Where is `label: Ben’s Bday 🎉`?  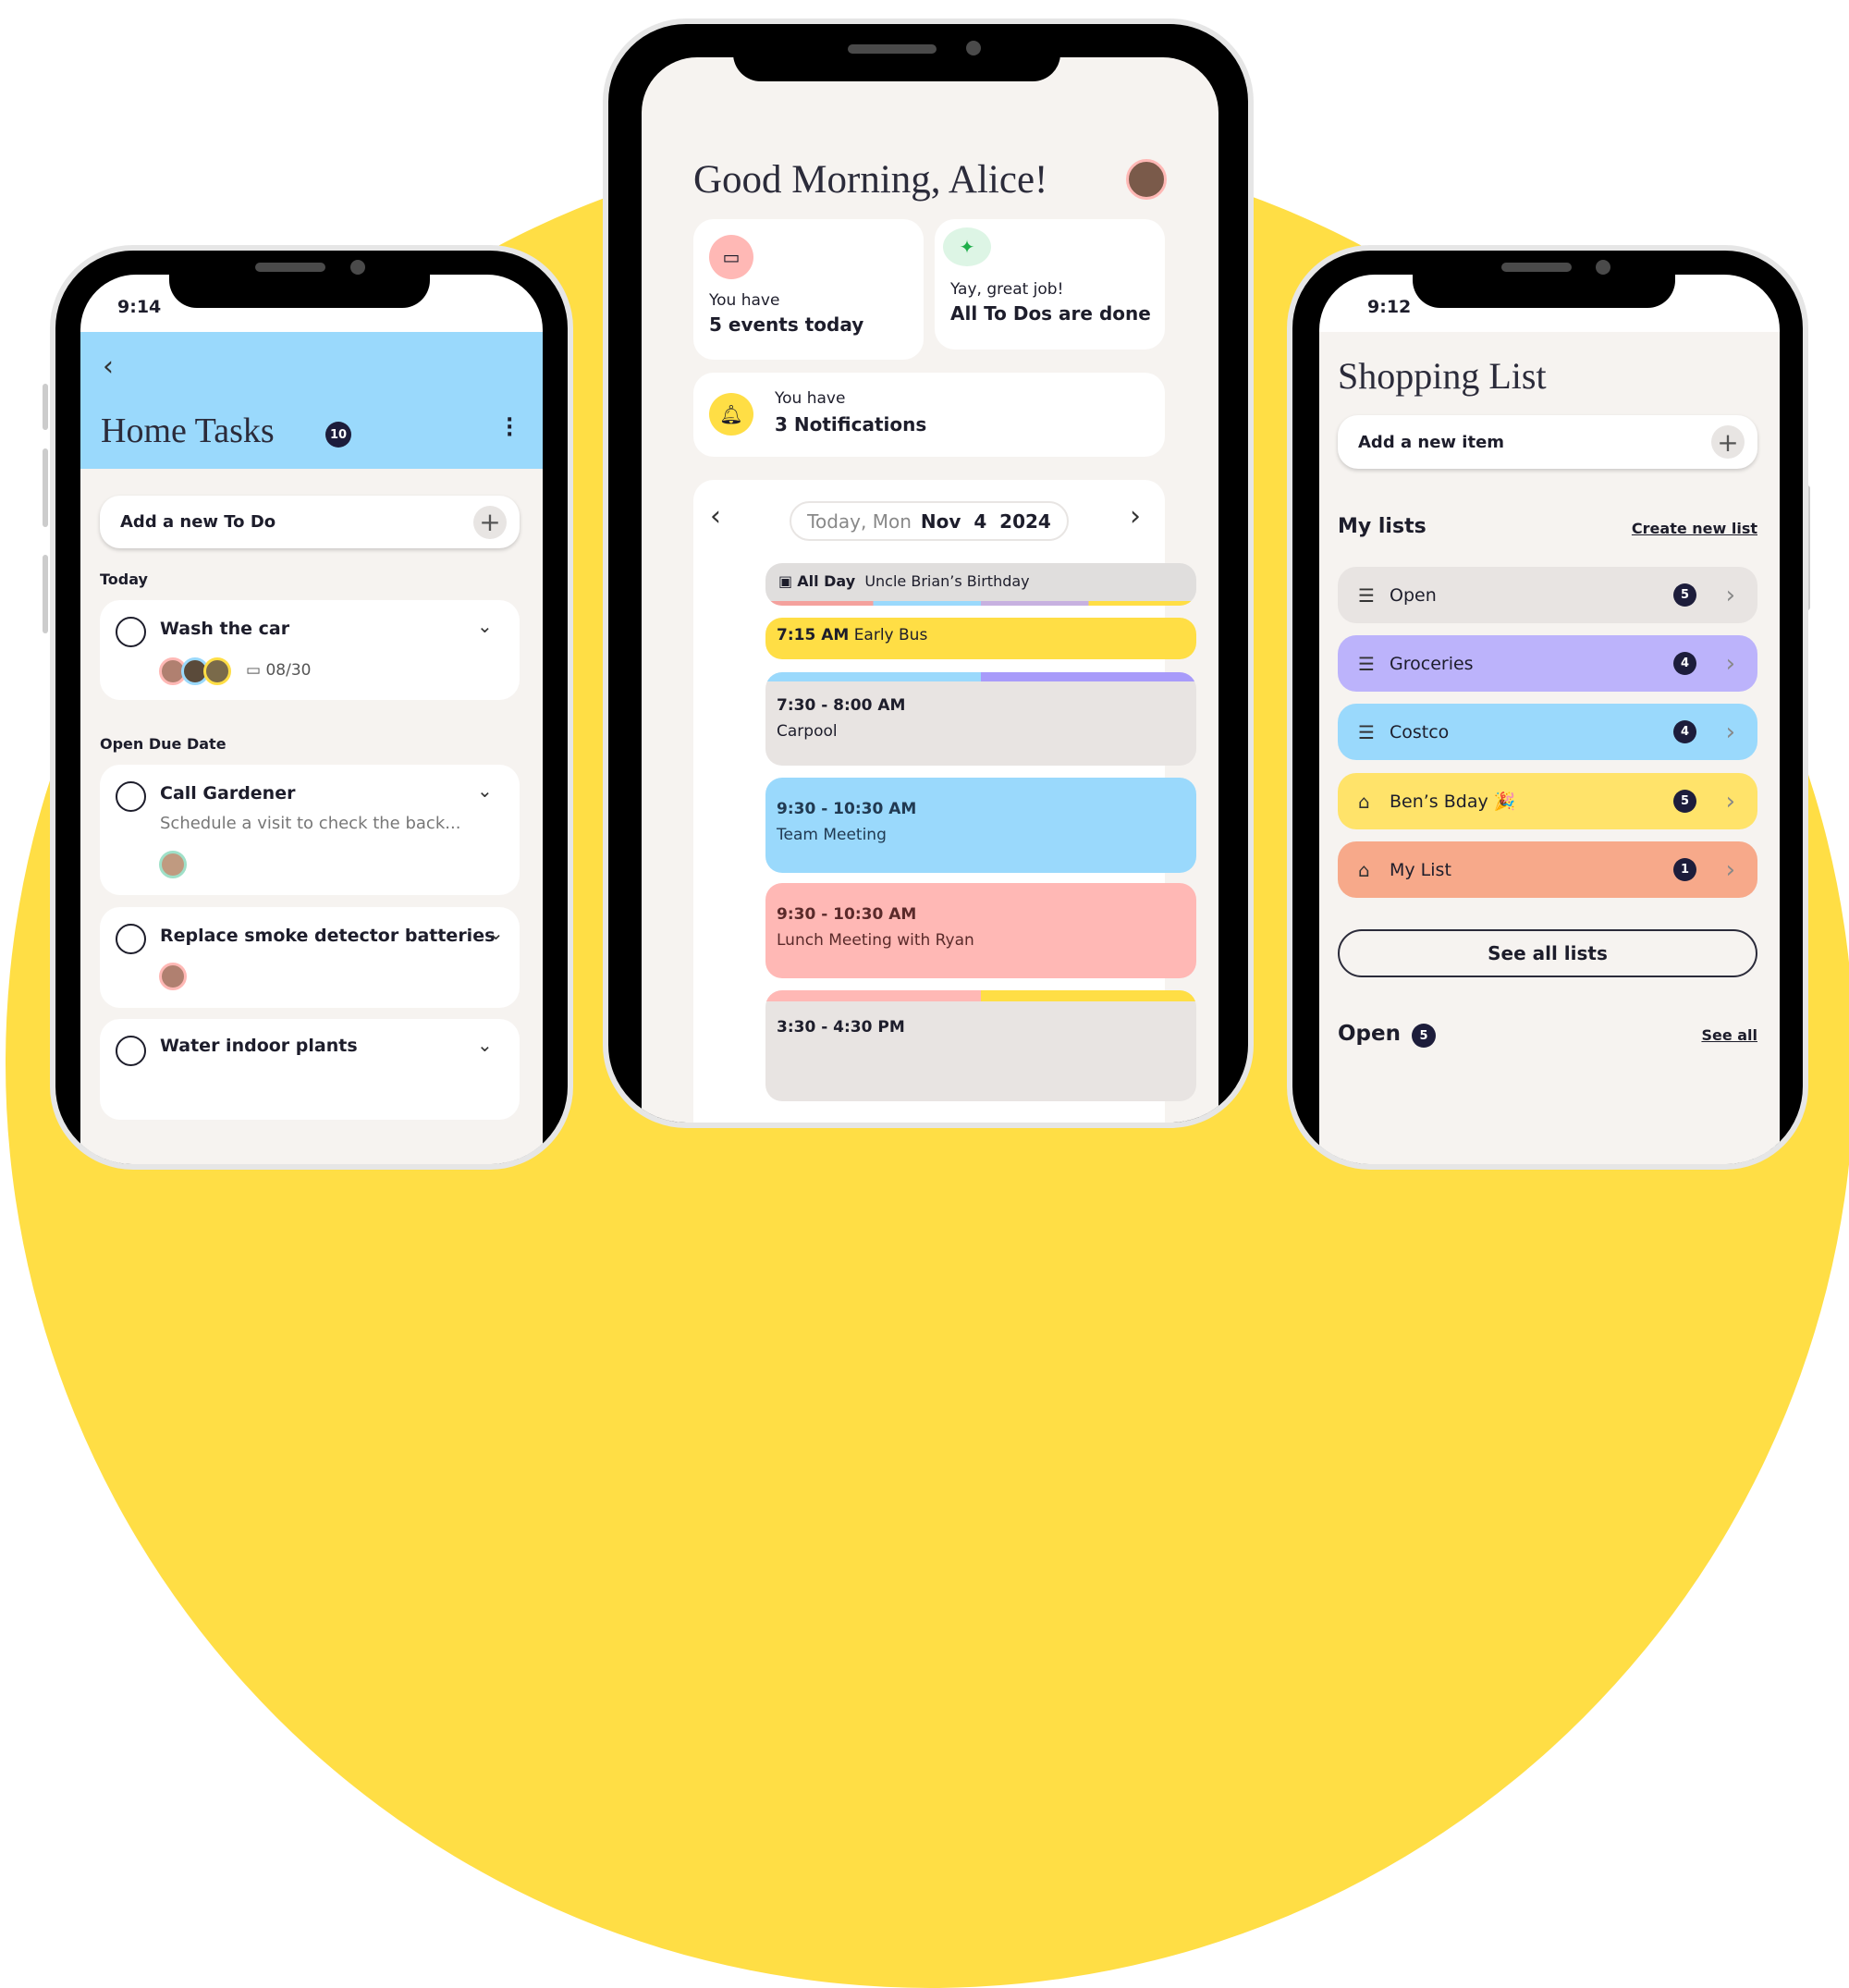
label: Ben’s Bday 🎉 is located at coordinates (1453, 802).